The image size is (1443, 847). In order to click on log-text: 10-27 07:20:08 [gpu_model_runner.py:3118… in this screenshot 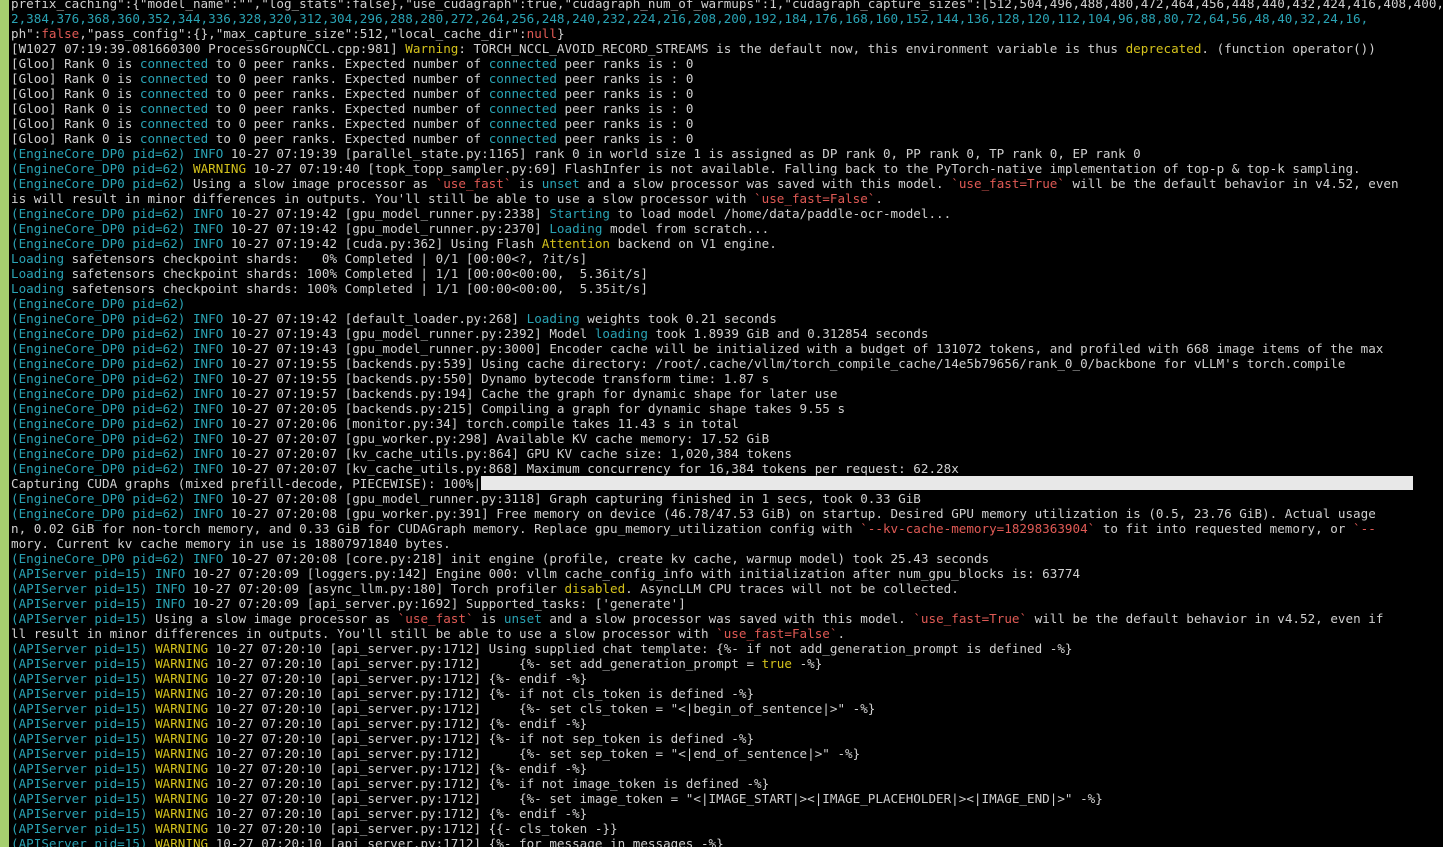, I will do `click(572, 498)`.